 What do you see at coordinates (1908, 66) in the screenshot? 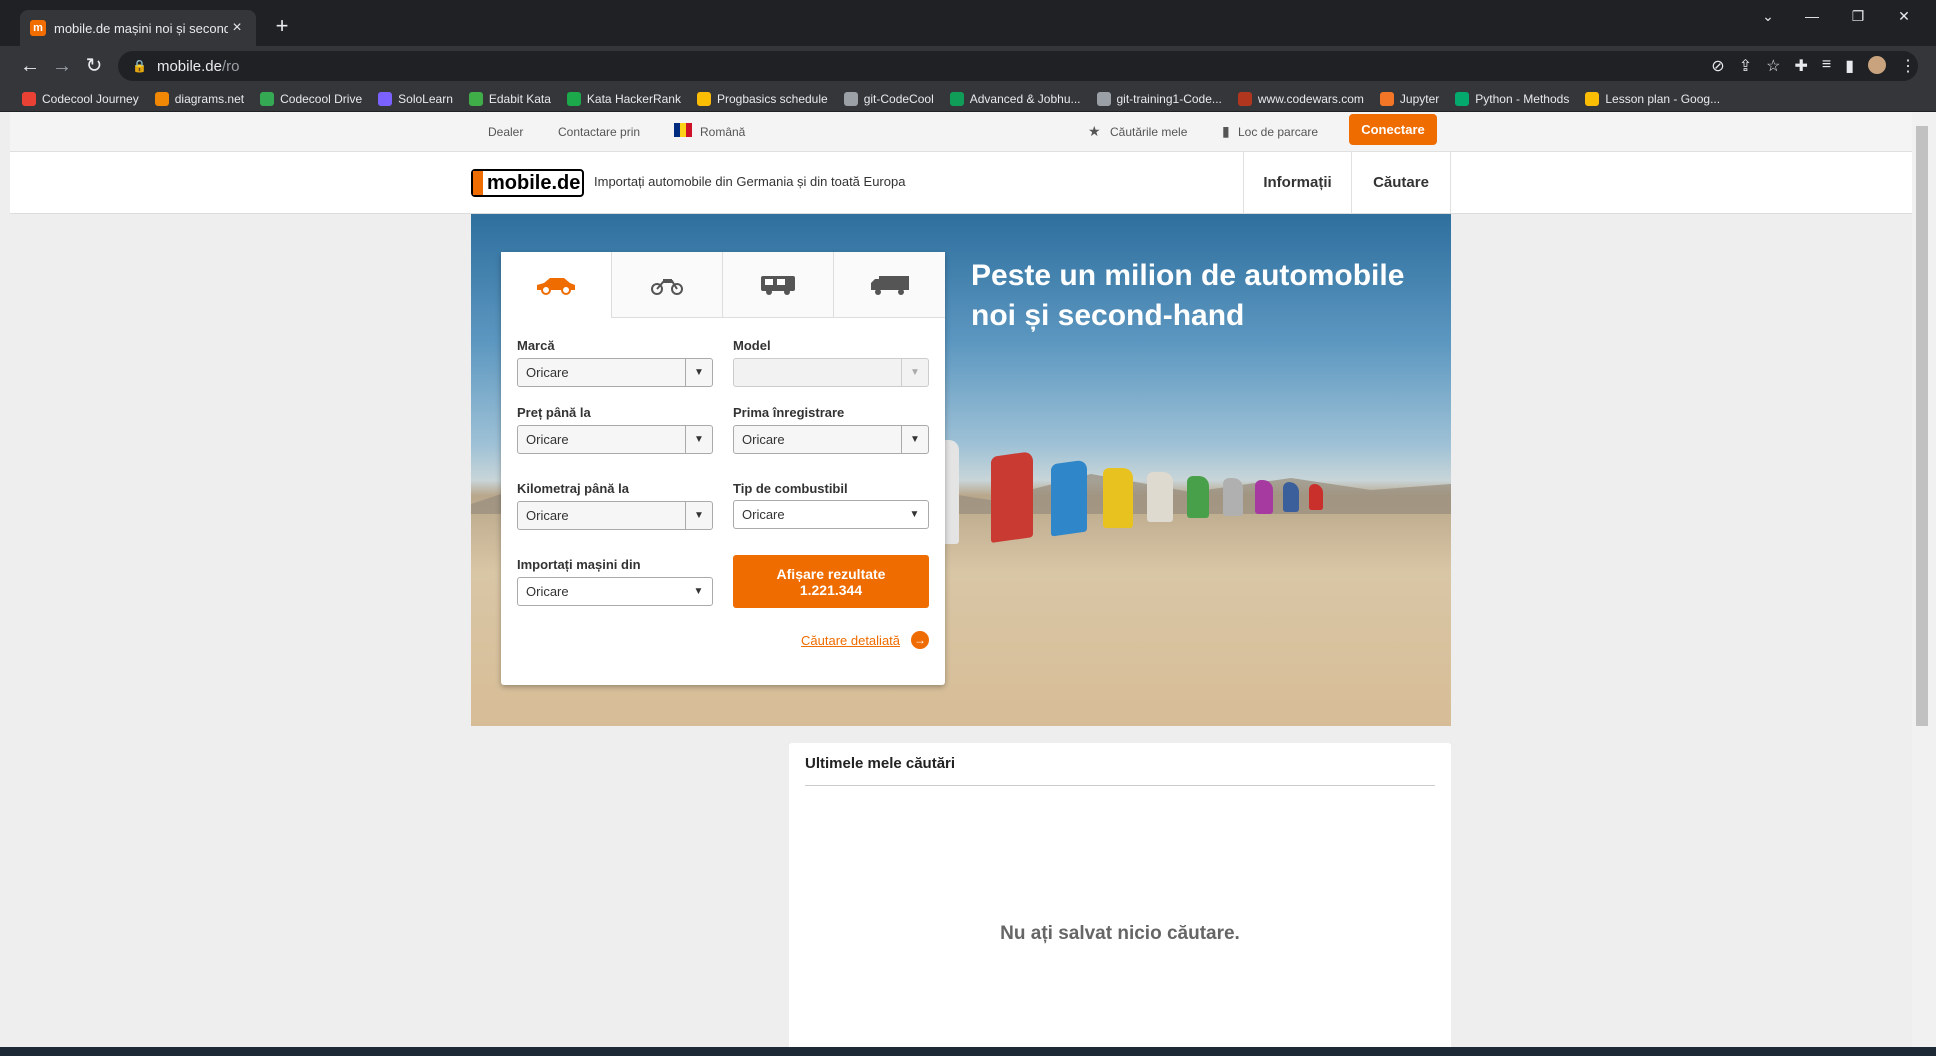
I see `menu-kebab-icon: ⋮` at bounding box center [1908, 66].